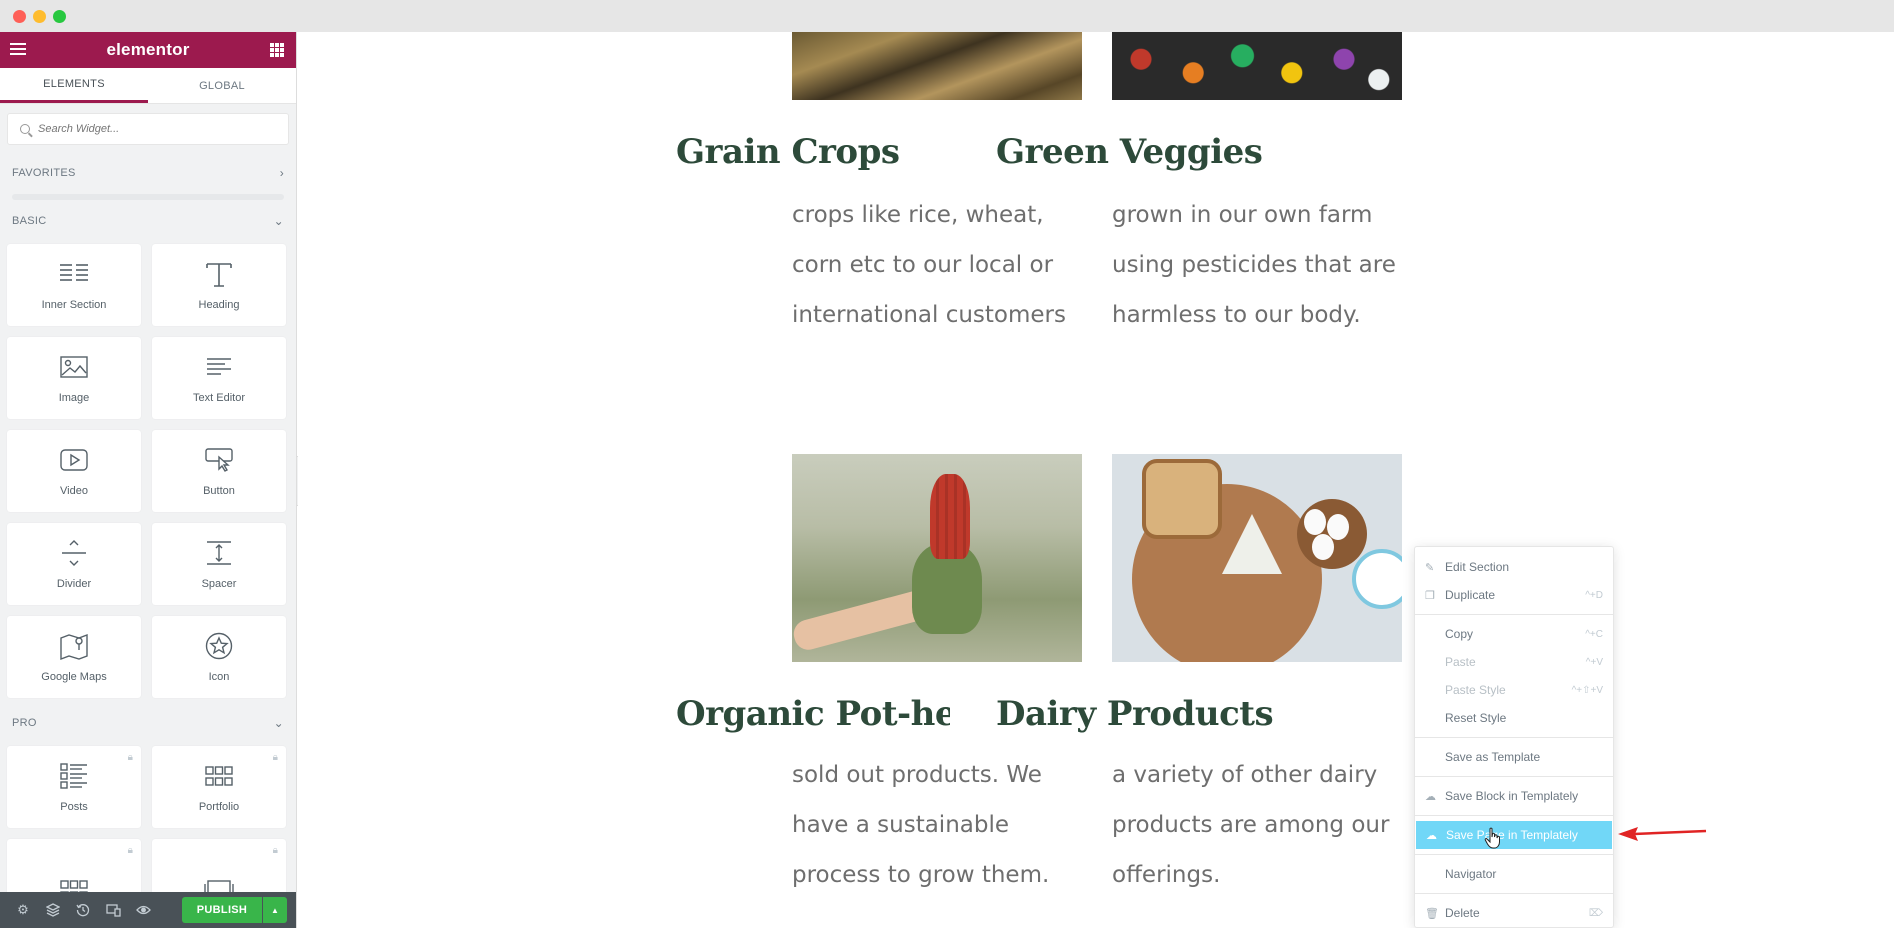  What do you see at coordinates (25, 129) in the screenshot?
I see `search-icon` at bounding box center [25, 129].